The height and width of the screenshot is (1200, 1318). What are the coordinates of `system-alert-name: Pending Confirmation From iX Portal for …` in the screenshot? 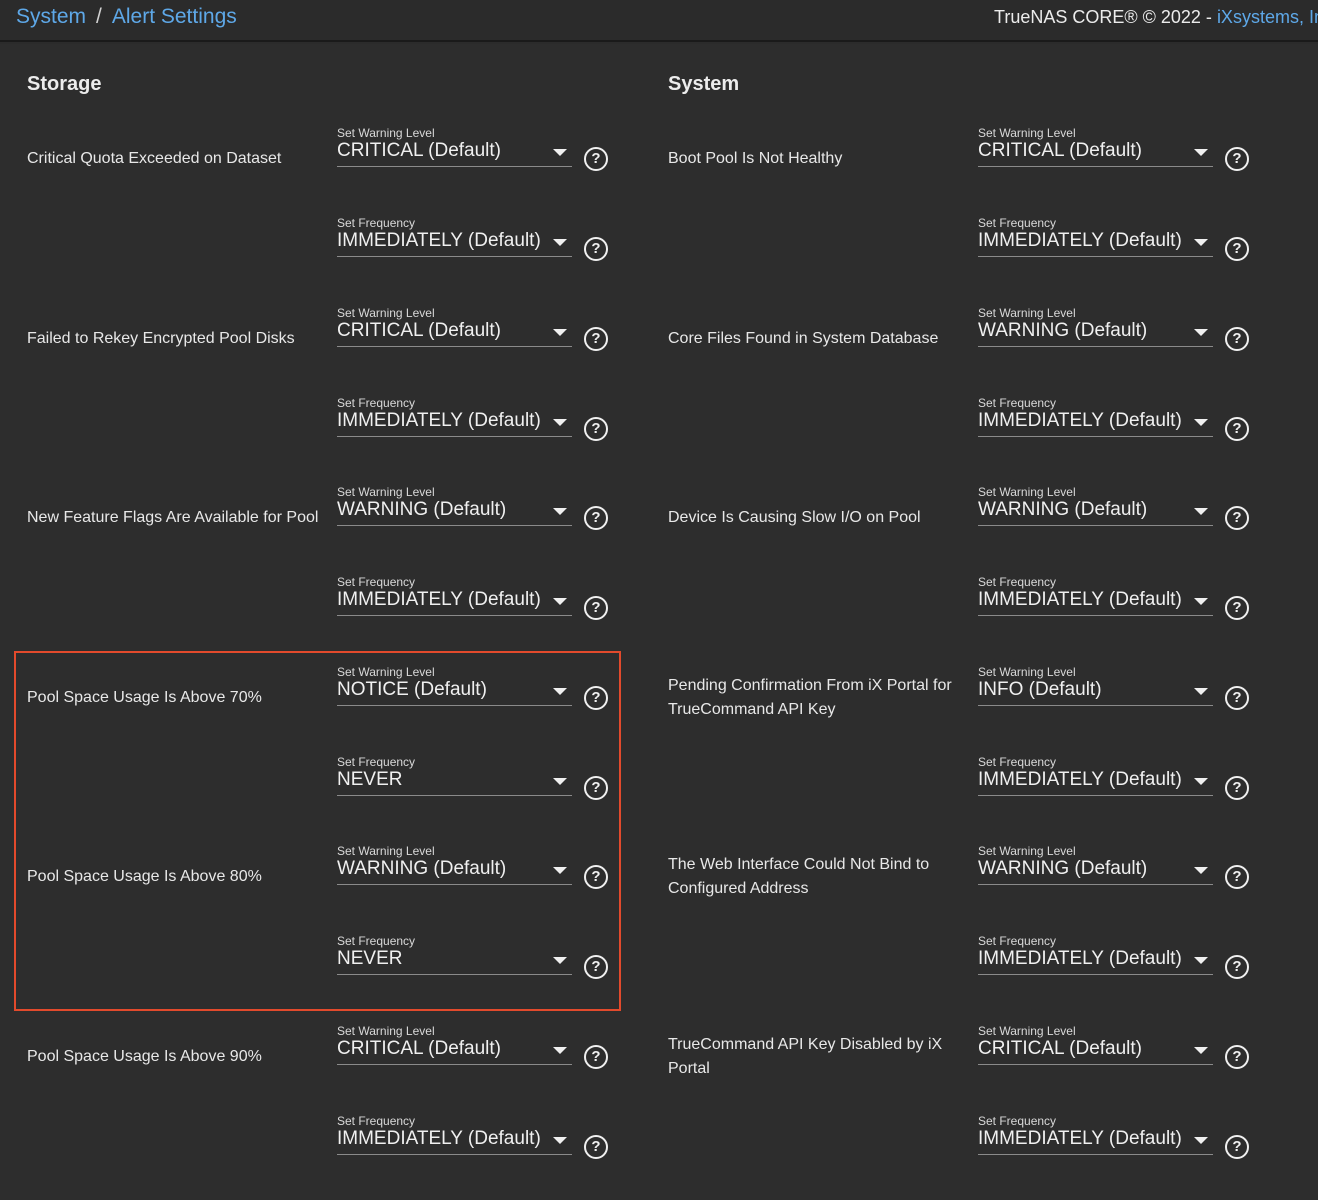 It's located at (810, 697).